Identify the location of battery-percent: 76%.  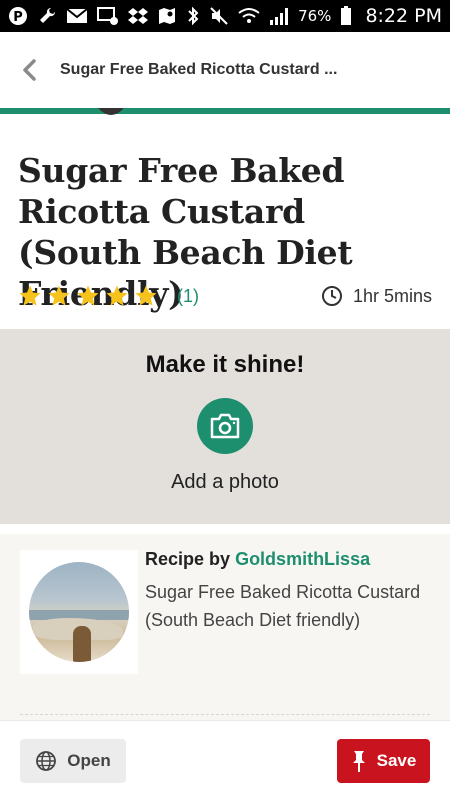
(315, 16).